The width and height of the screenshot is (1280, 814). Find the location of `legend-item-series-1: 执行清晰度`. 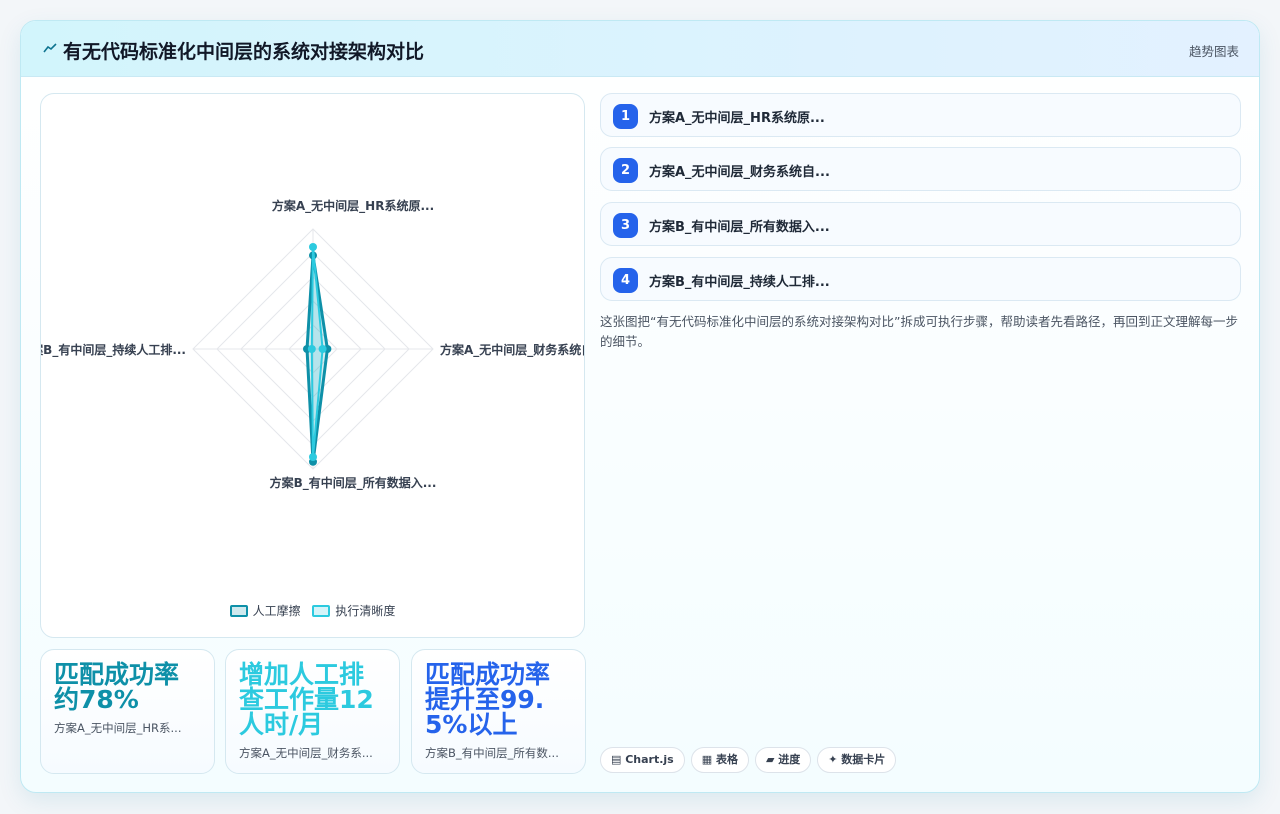

legend-item-series-1: 执行清晰度 is located at coordinates (353, 610).